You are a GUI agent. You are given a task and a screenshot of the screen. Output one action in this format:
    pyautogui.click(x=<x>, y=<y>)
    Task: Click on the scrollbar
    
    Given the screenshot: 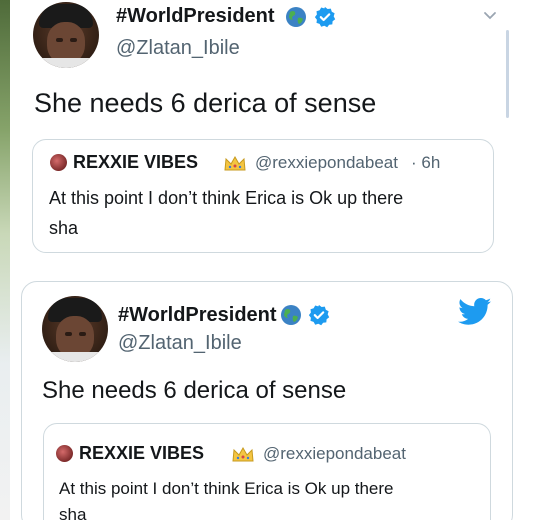 What is the action you would take?
    pyautogui.click(x=507, y=74)
    